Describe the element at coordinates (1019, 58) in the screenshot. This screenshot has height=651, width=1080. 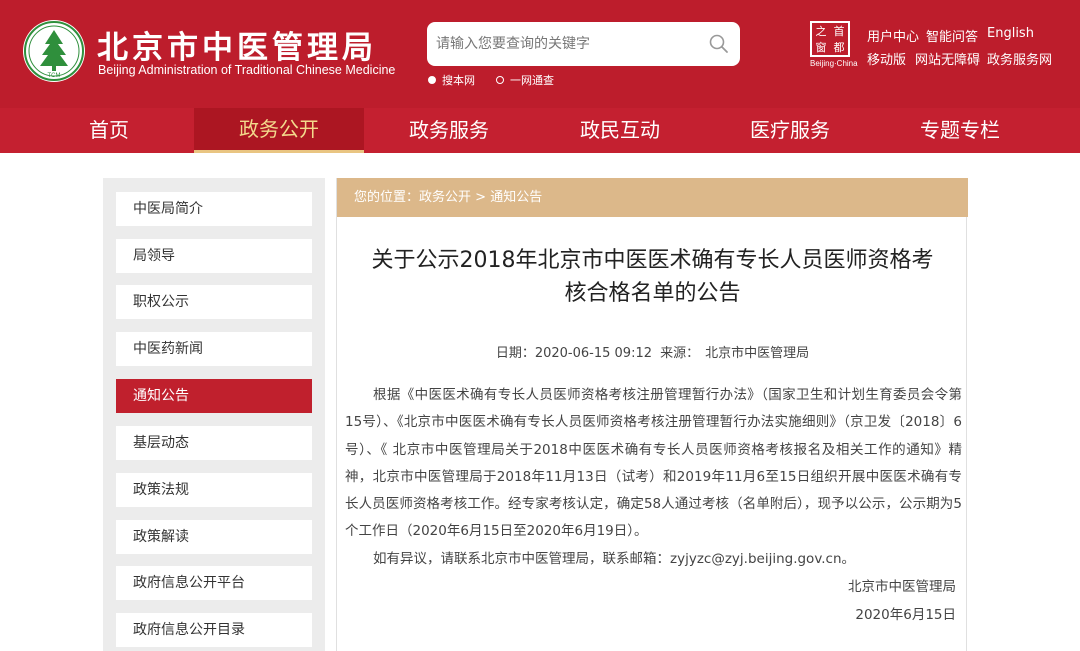
I see `link-gov-service: 政务服务网` at that location.